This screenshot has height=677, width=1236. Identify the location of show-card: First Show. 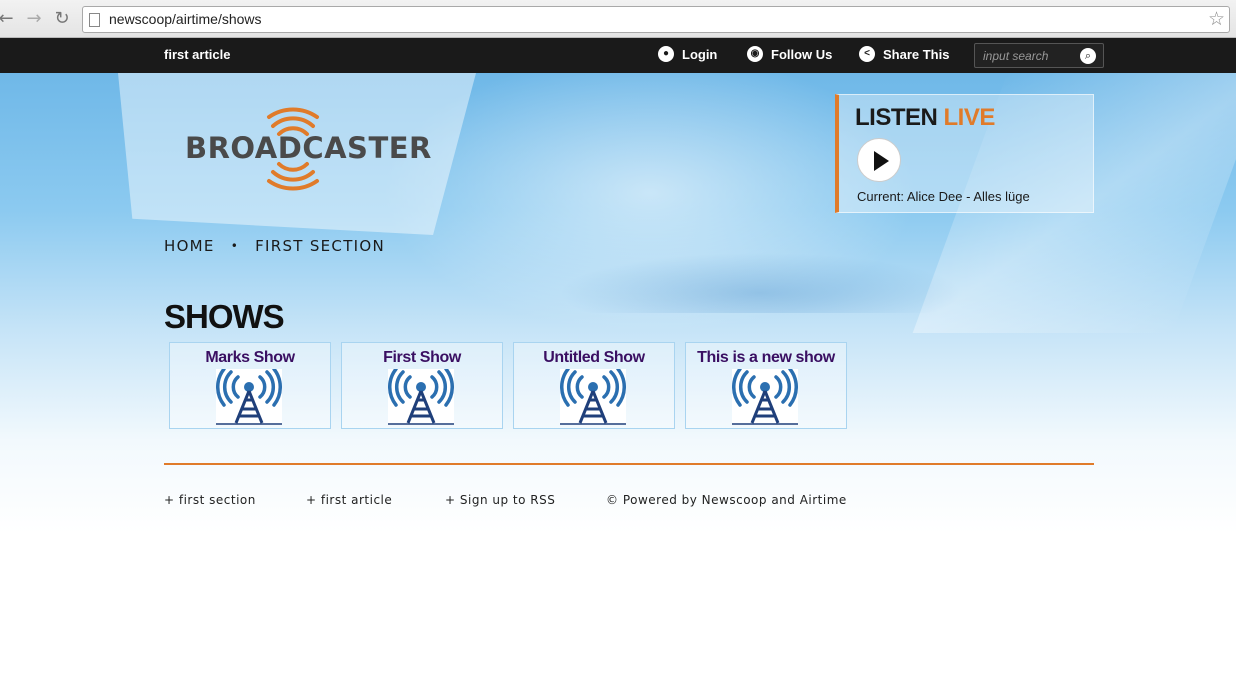
(422, 385).